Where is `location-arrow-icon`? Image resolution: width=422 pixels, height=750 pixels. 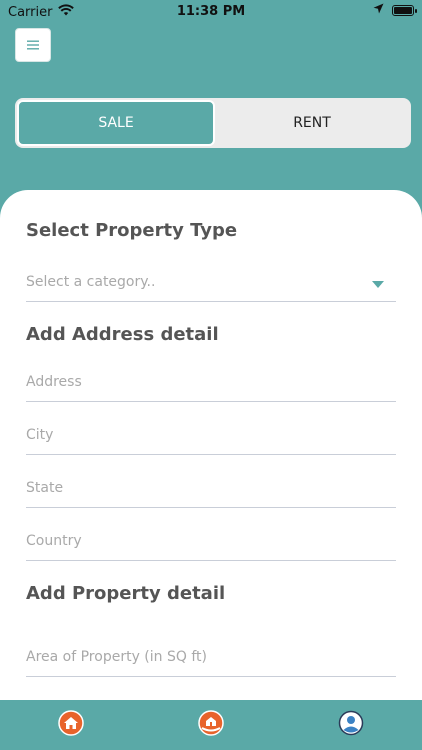
location-arrow-icon is located at coordinates (378, 10).